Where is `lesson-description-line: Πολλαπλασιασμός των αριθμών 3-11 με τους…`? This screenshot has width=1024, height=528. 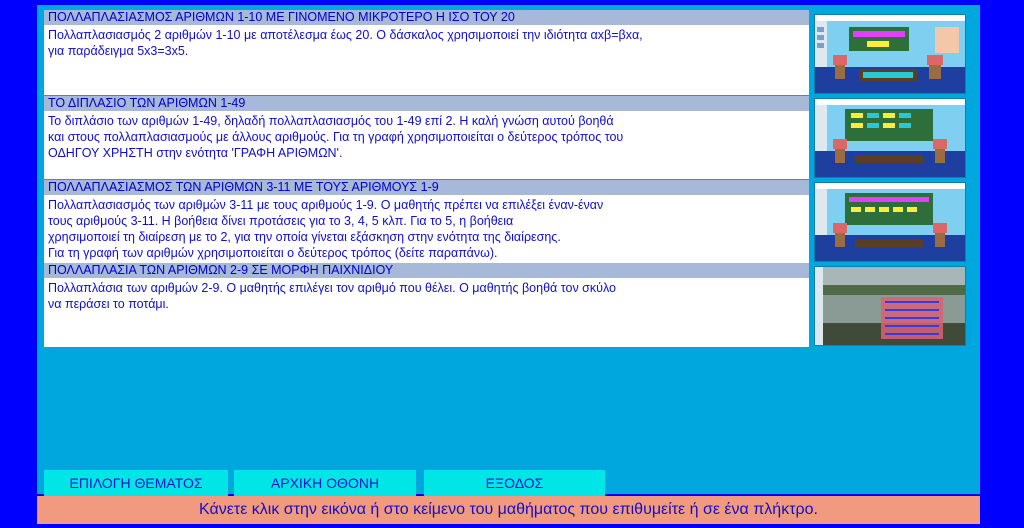 lesson-description-line: Πολλαπλασιασμός των αριθμών 3-11 με τους… is located at coordinates (326, 205).